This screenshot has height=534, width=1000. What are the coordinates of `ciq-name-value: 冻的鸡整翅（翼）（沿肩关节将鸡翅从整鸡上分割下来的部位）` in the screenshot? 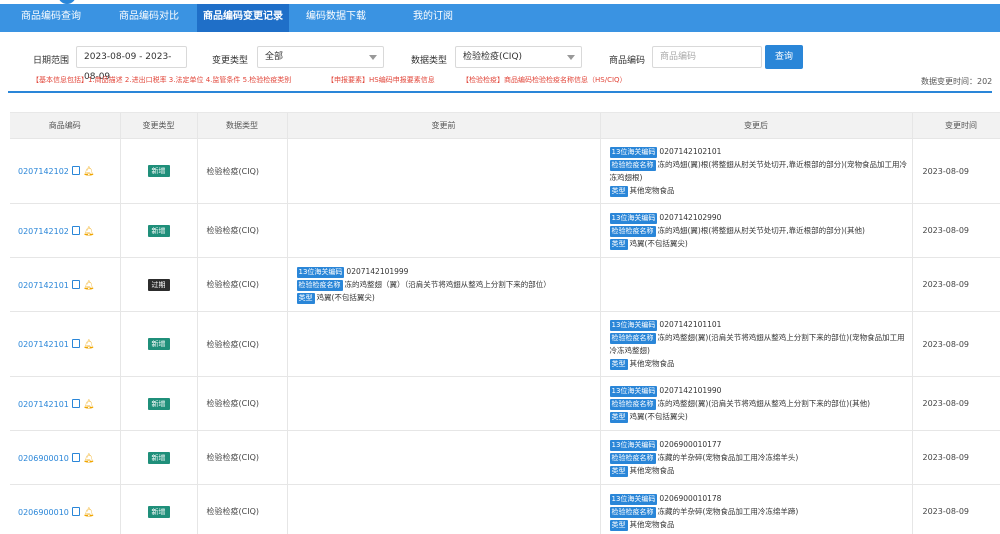 It's located at (448, 284).